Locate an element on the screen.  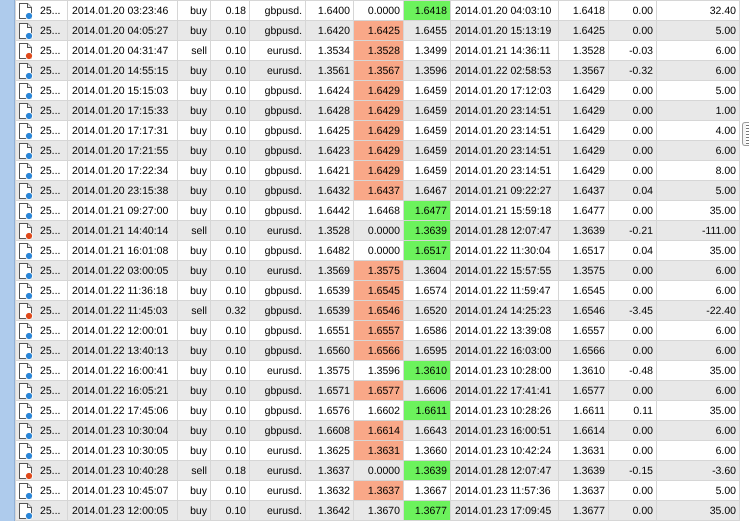
table-cell: 2014.01.20 14:55:15 is located at coordinates (123, 70).